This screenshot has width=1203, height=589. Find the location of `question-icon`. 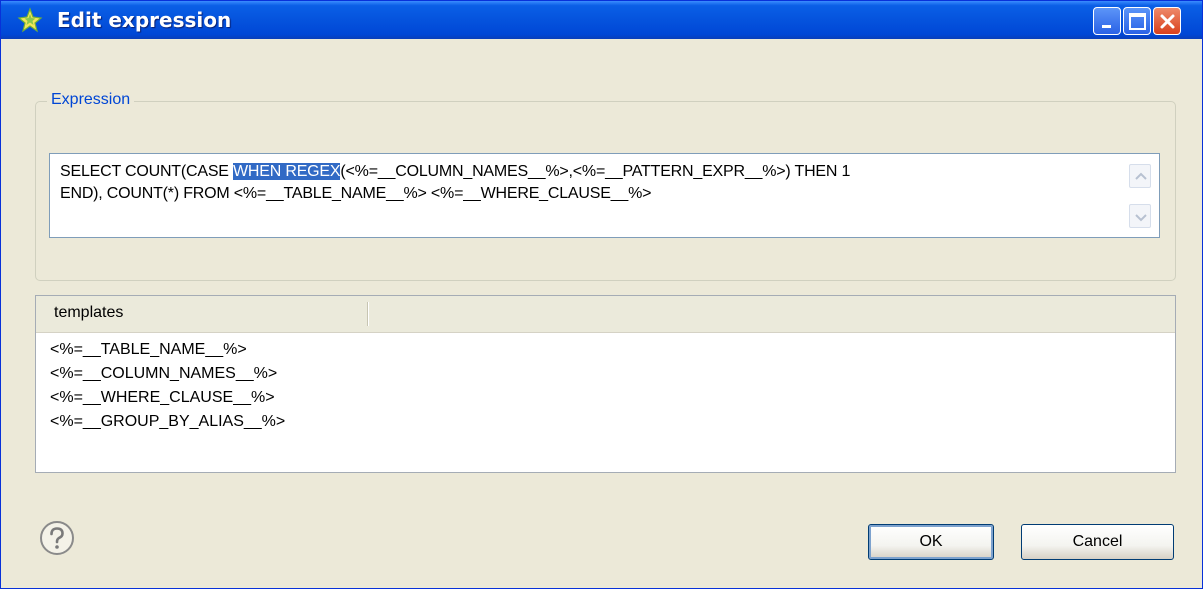

question-icon is located at coordinates (57, 538).